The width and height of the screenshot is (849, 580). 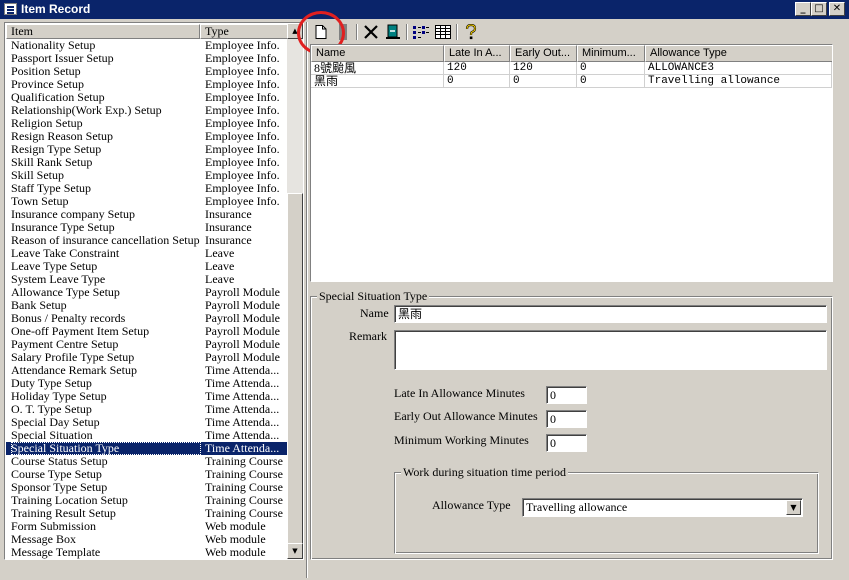 What do you see at coordinates (819, 9) in the screenshot?
I see `maximize-button: □` at bounding box center [819, 9].